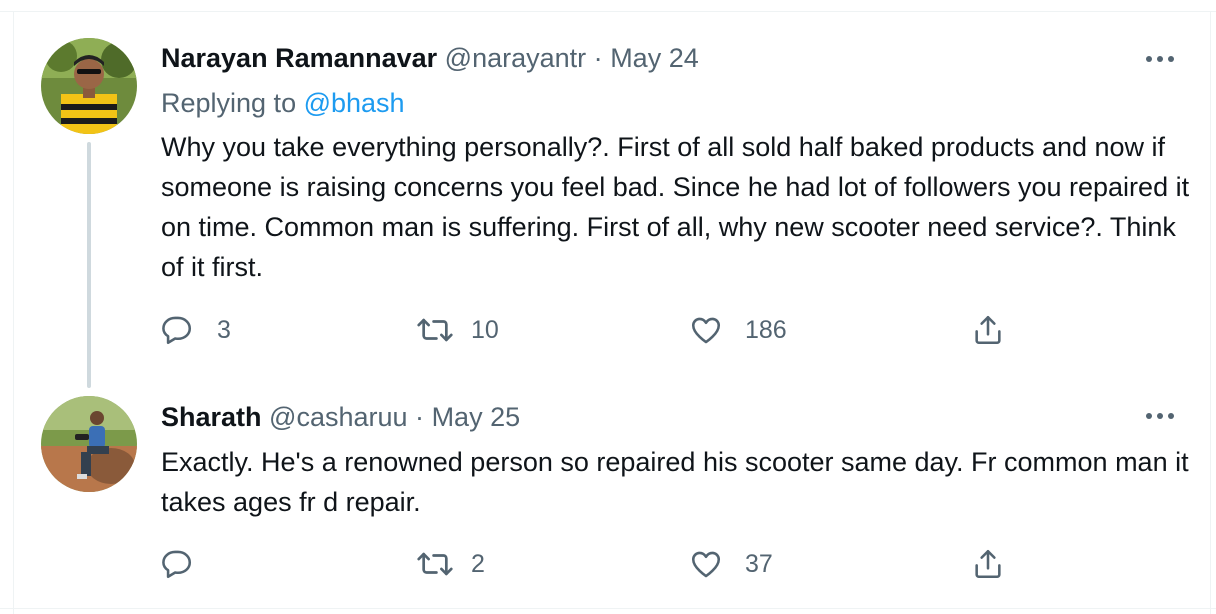 The image size is (1216, 614). Describe the element at coordinates (738, 330) in the screenshot. I see `like-button: 186` at that location.